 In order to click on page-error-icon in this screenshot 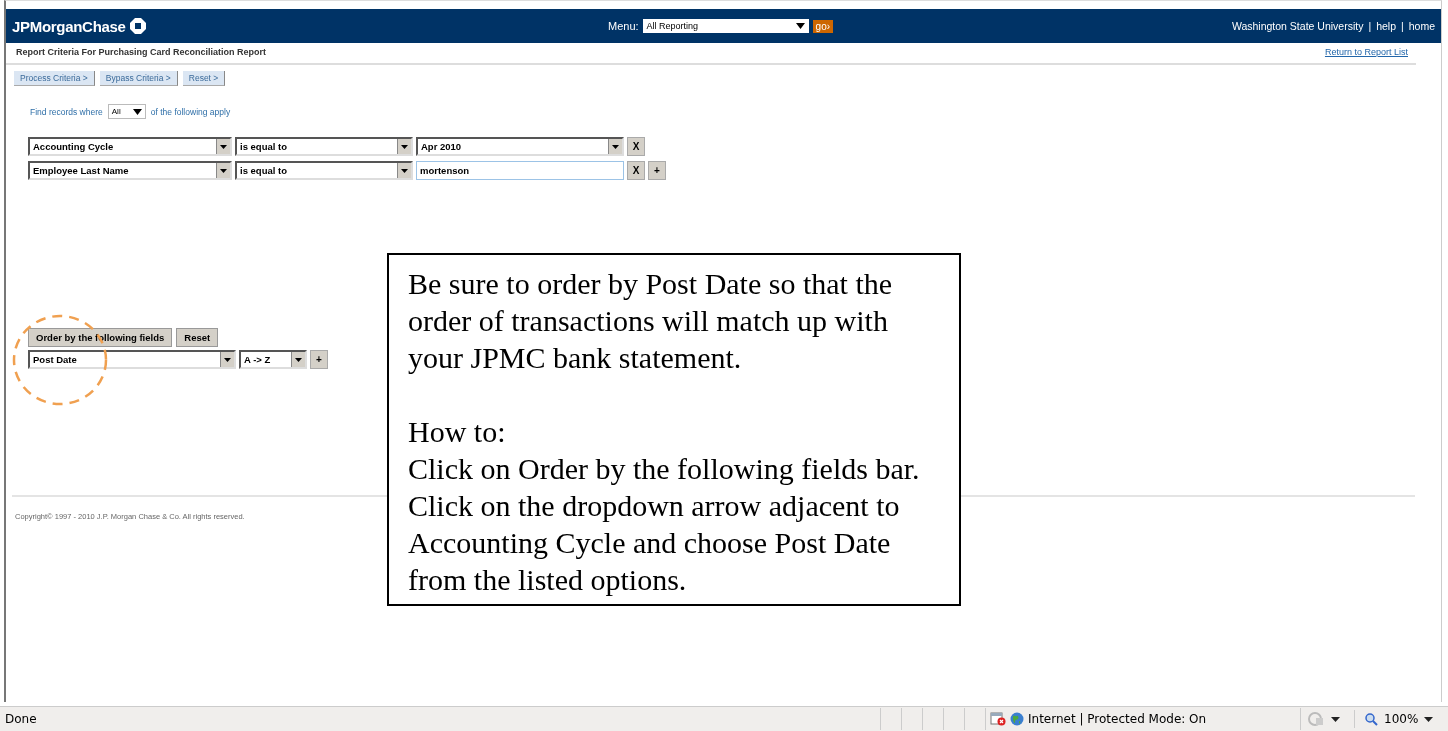, I will do `click(998, 719)`.